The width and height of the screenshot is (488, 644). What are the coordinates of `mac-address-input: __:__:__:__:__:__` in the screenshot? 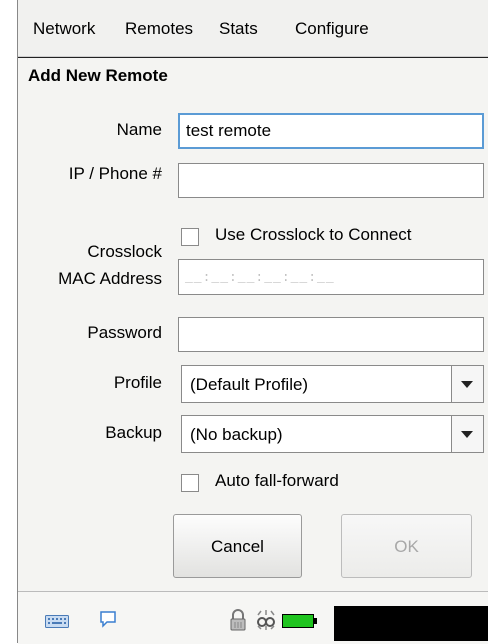 It's located at (331, 277).